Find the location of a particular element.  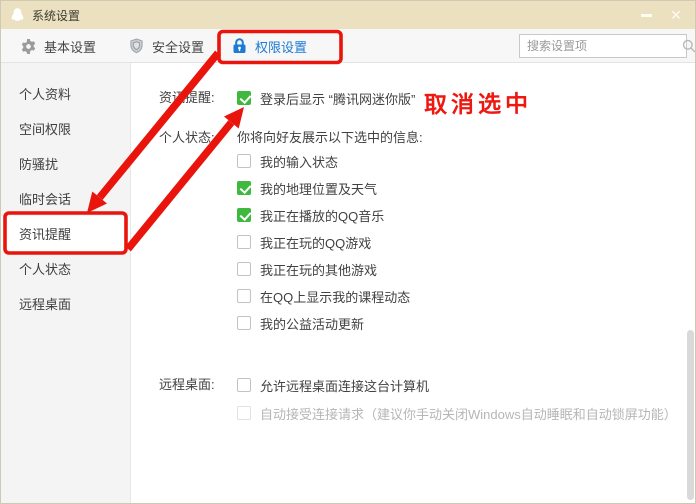

checkbox-label: 在QQ上显示我的课程动态 is located at coordinates (335, 297).